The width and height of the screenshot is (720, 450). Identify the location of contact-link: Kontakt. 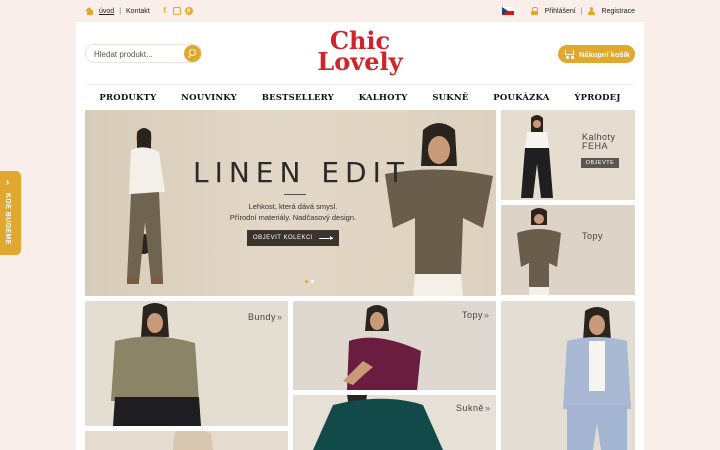
(138, 11).